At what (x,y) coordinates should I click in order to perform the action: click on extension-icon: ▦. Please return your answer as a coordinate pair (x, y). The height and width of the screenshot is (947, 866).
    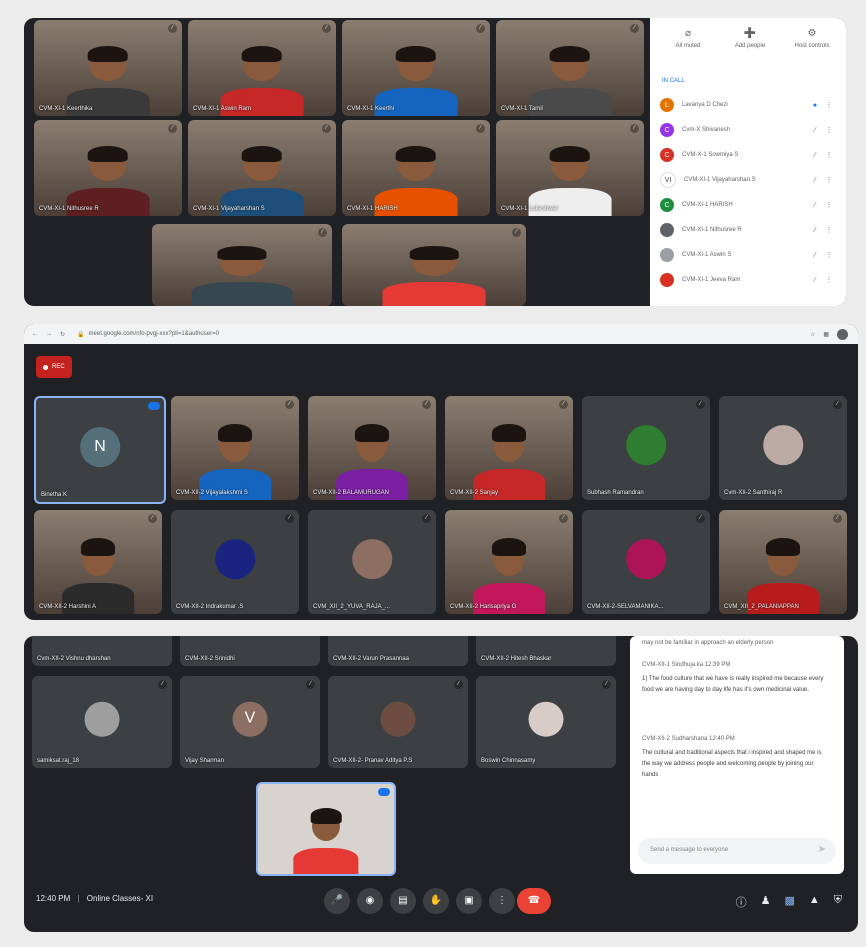
    Looking at the image, I should click on (826, 334).